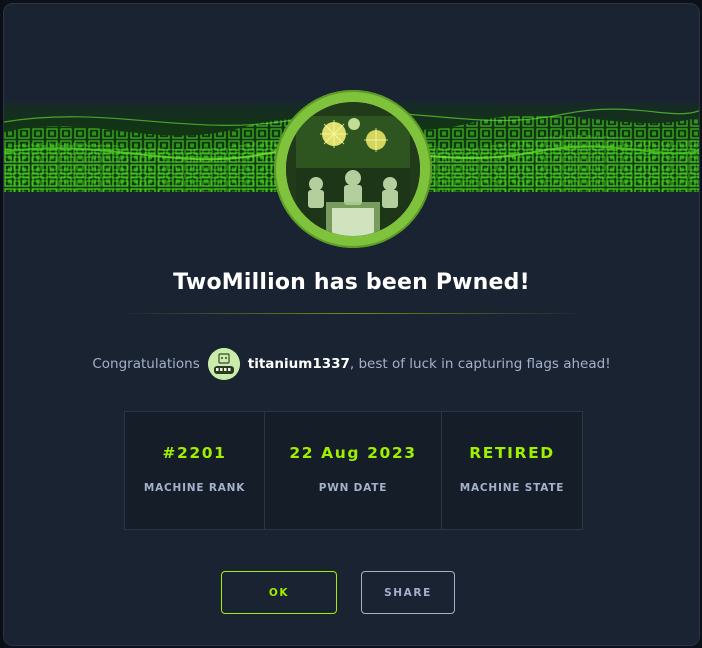  I want to click on machine-avatar-icon, so click(353, 169).